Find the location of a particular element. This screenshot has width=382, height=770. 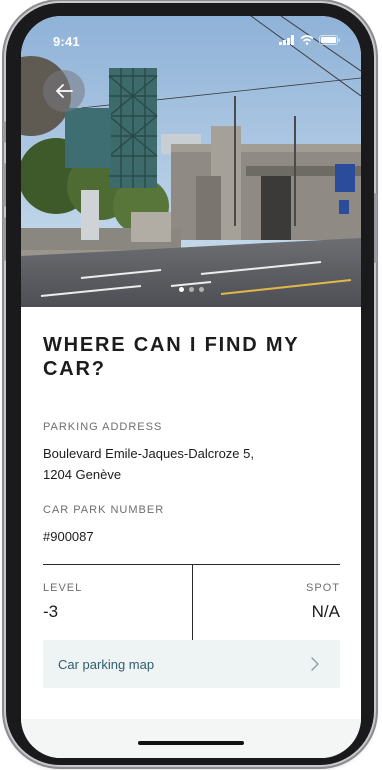

parking-address-label: PARKING ADDRESS is located at coordinates (103, 427).